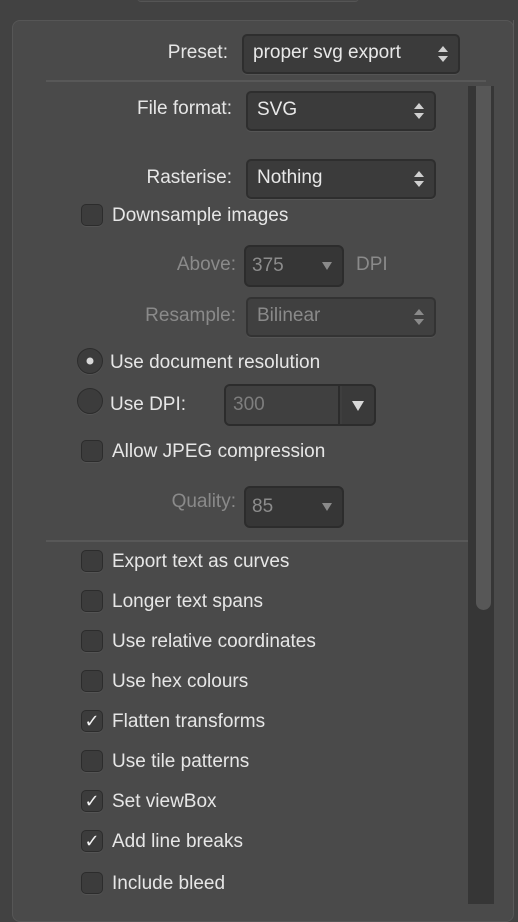 This screenshot has height=922, width=518. What do you see at coordinates (169, 883) in the screenshot?
I see `option-label: Include bleed` at bounding box center [169, 883].